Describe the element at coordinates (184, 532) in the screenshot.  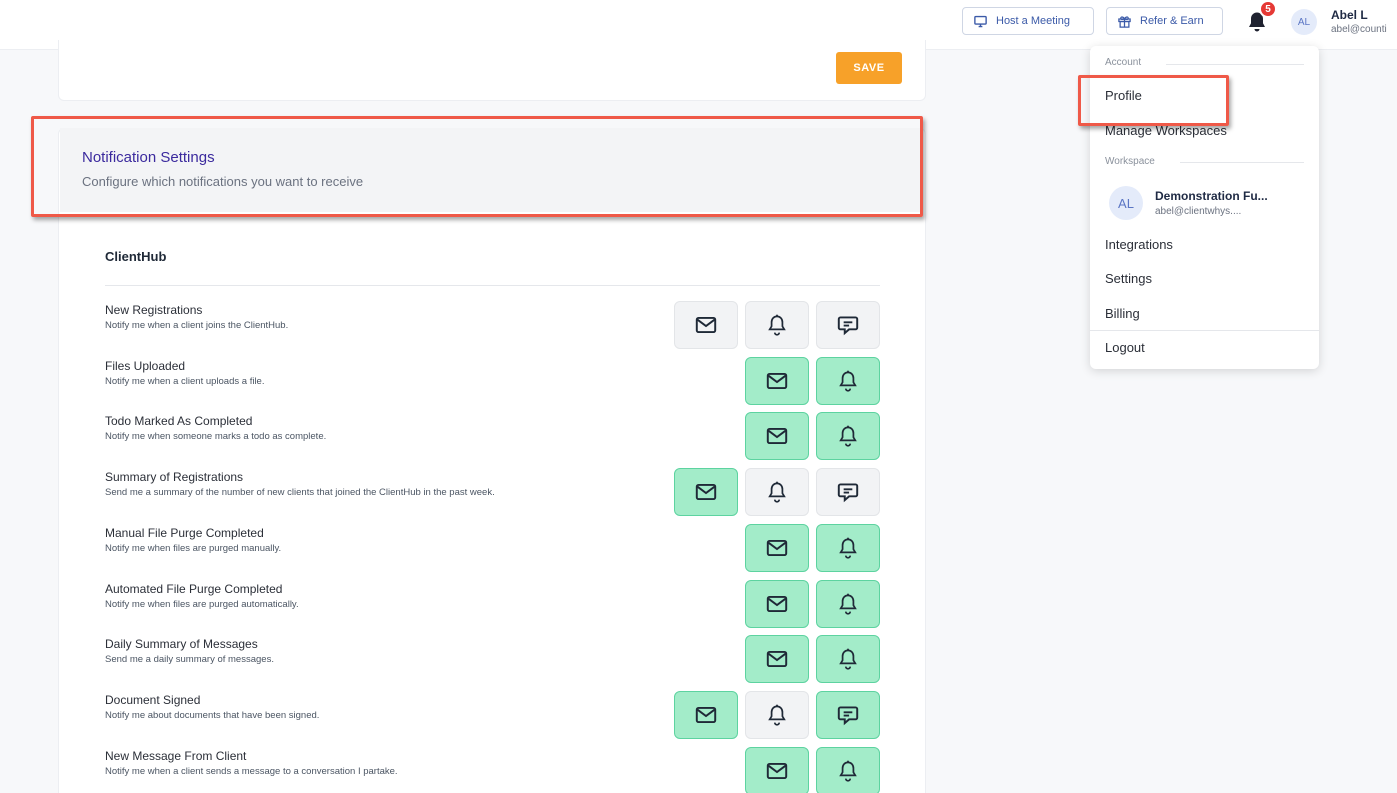
I see `notification-row-title: Manual File Purge Completed` at that location.